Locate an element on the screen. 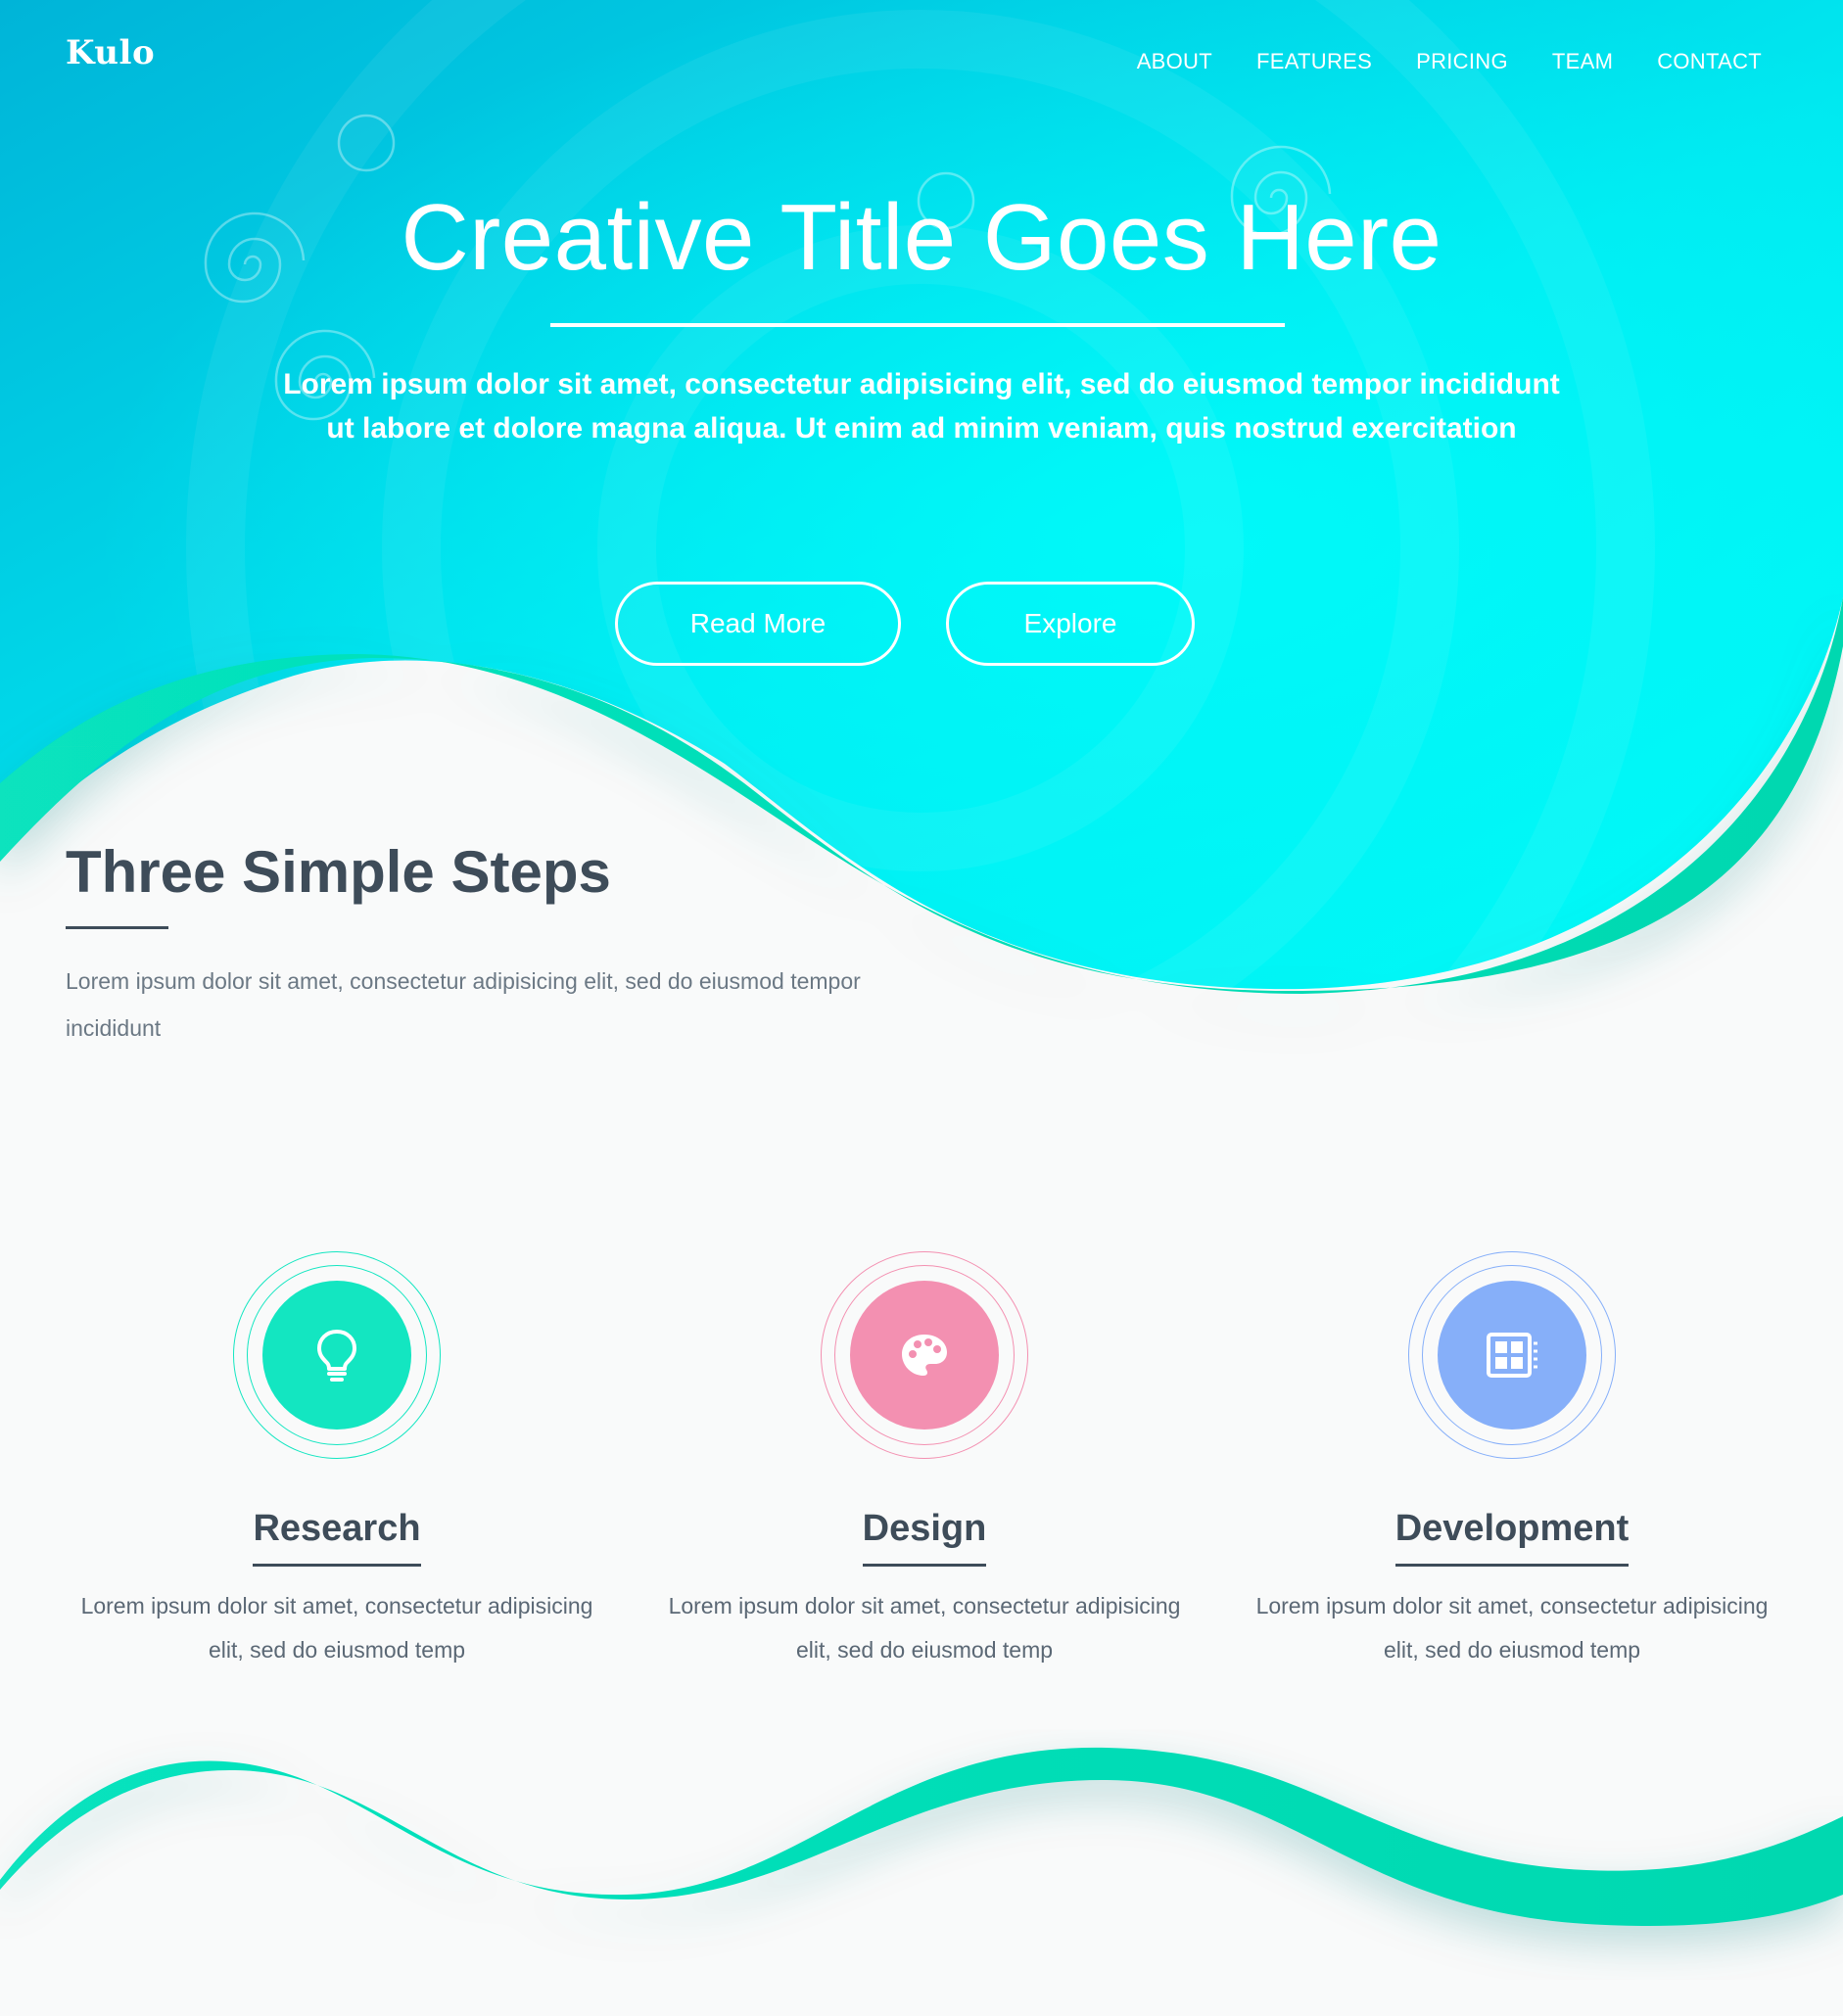 This screenshot has width=1843, height=2016. steps-section-title: Three Simple Steps is located at coordinates (338, 872).